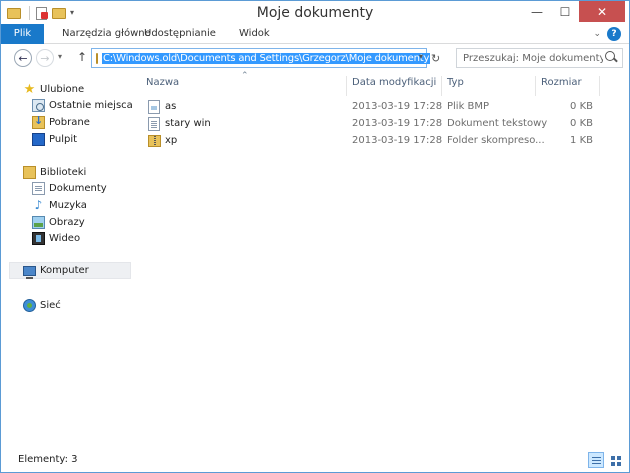  I want to click on tab-view: Widok, so click(254, 34).